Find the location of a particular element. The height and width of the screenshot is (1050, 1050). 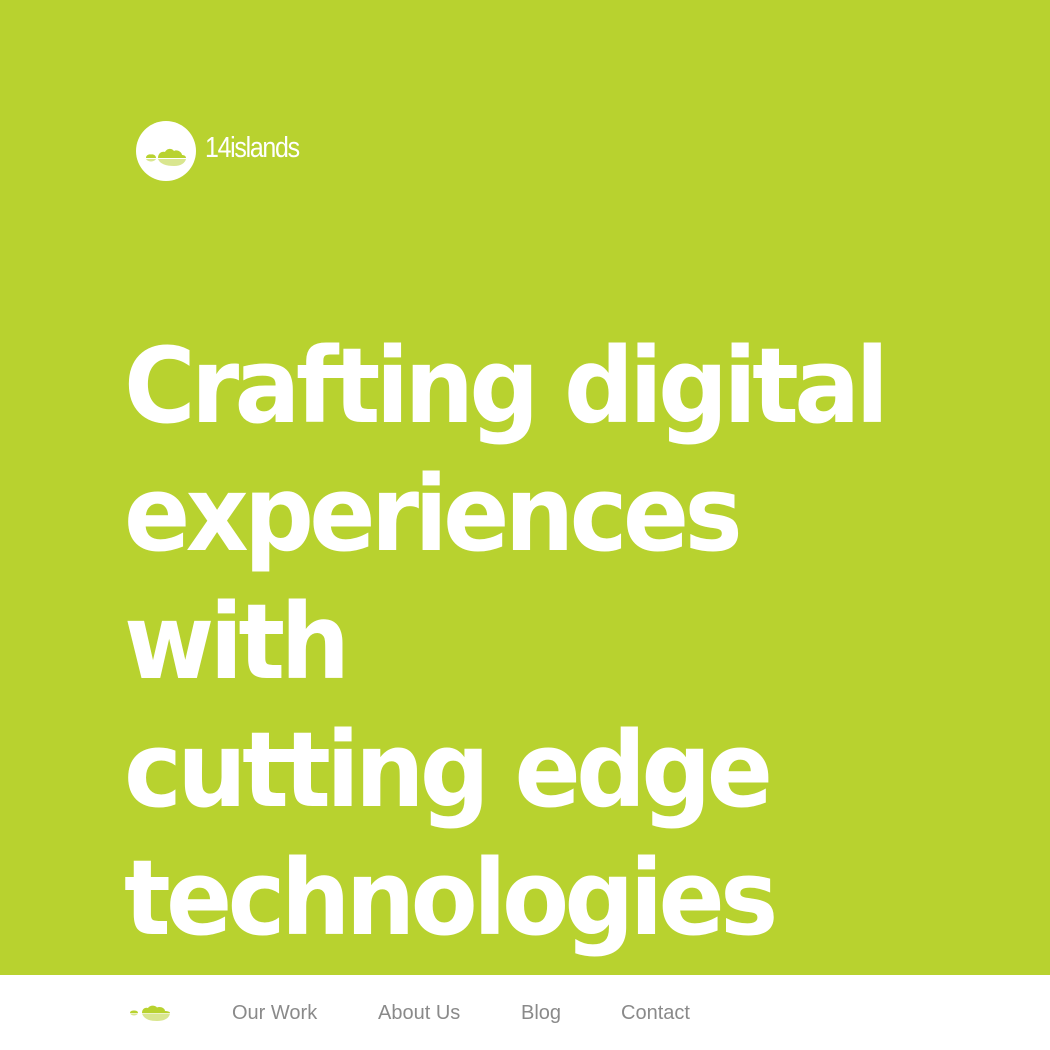

nav-our-work: Our Work is located at coordinates (274, 1013).